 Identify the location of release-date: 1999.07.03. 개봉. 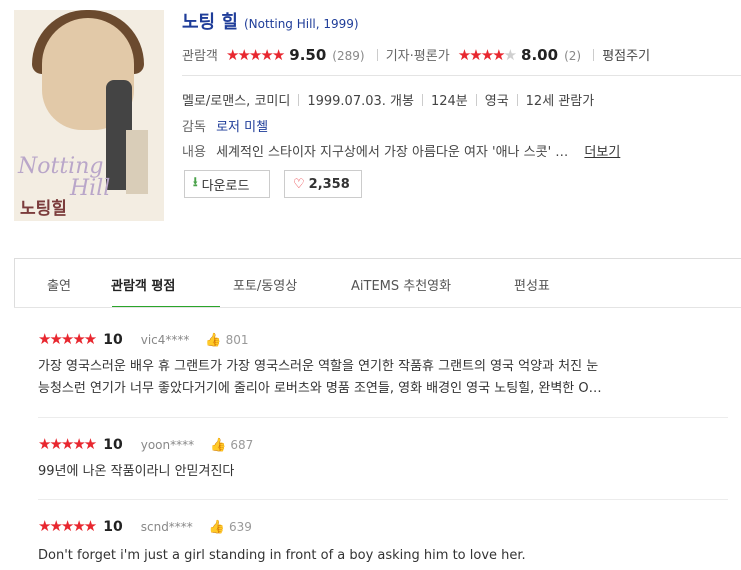
(360, 101).